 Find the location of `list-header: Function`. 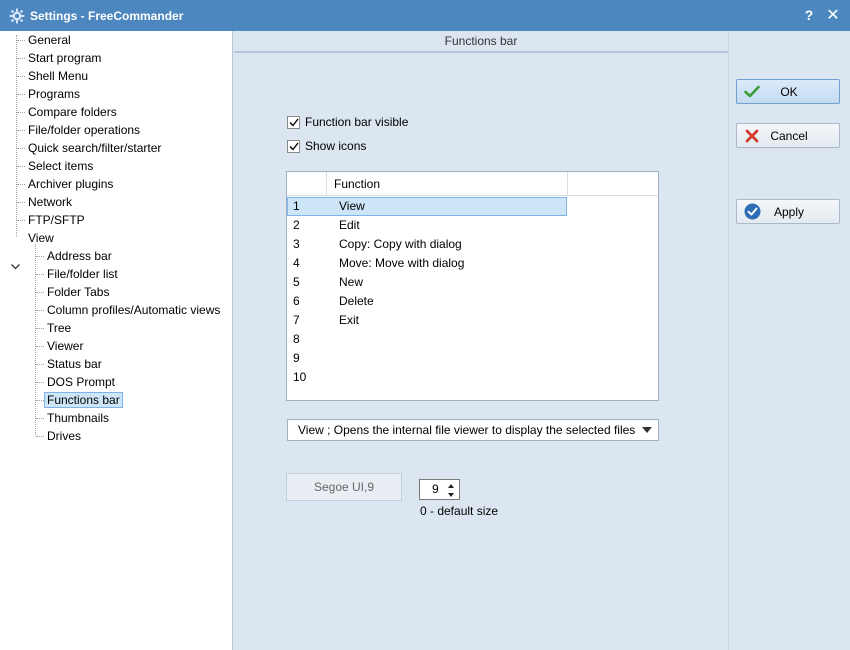

list-header: Function is located at coordinates (472, 184).